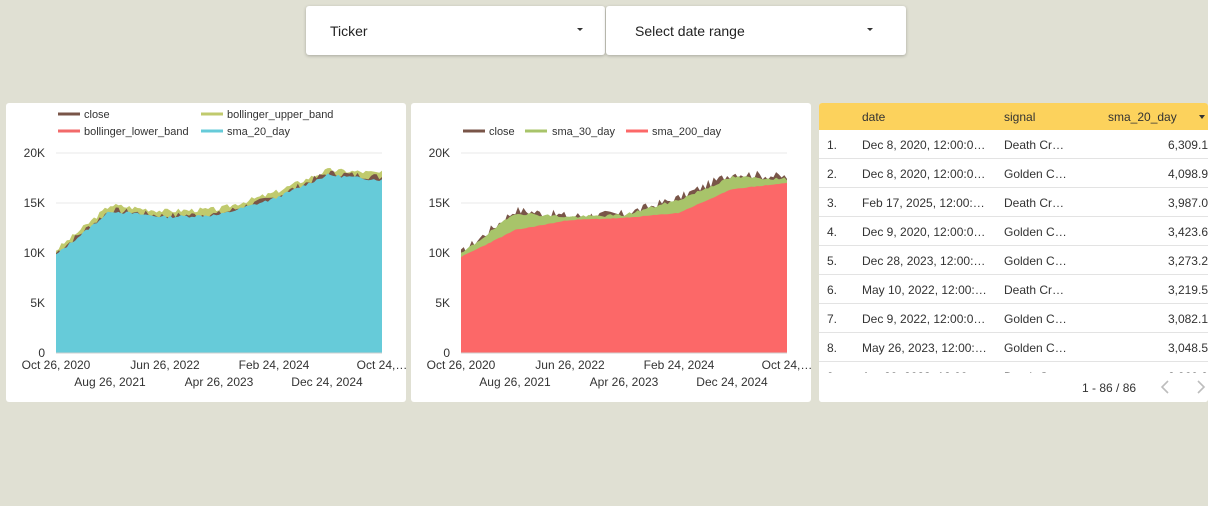 The width and height of the screenshot is (1208, 506). Describe the element at coordinates (873, 117) in the screenshot. I see `column-header-date: date` at that location.